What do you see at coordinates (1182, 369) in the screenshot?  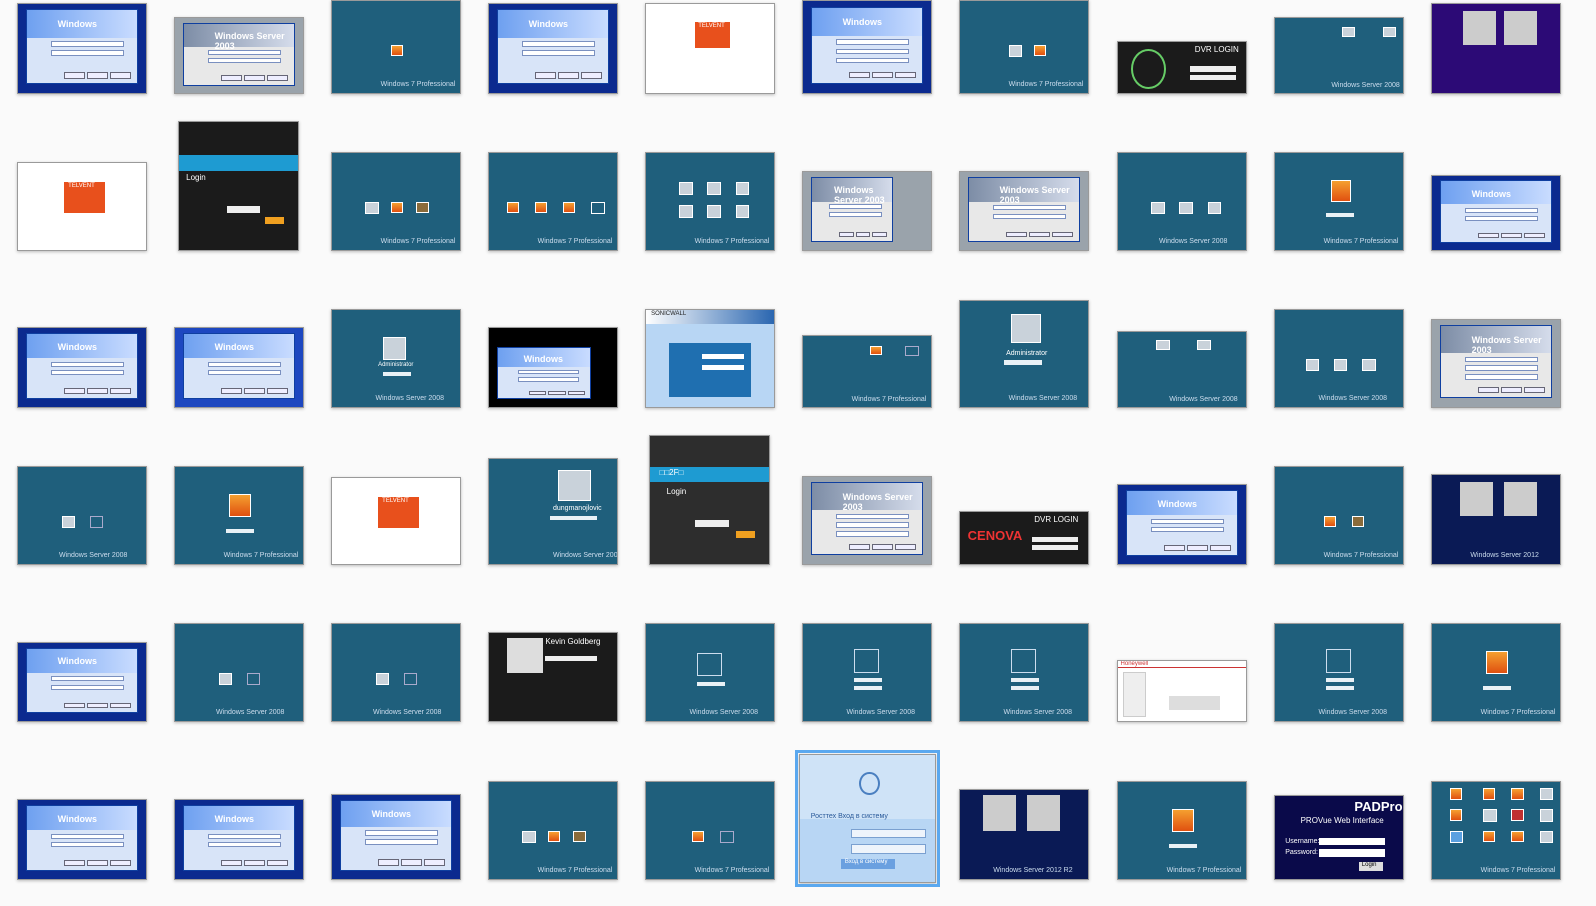 I see `thumb-server2008-login-4: Windows Server 2008` at bounding box center [1182, 369].